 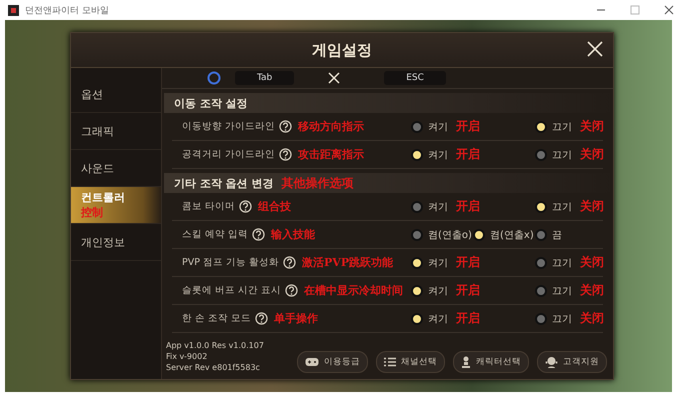 What do you see at coordinates (264, 78) in the screenshot?
I see `key-cap: Tab` at bounding box center [264, 78].